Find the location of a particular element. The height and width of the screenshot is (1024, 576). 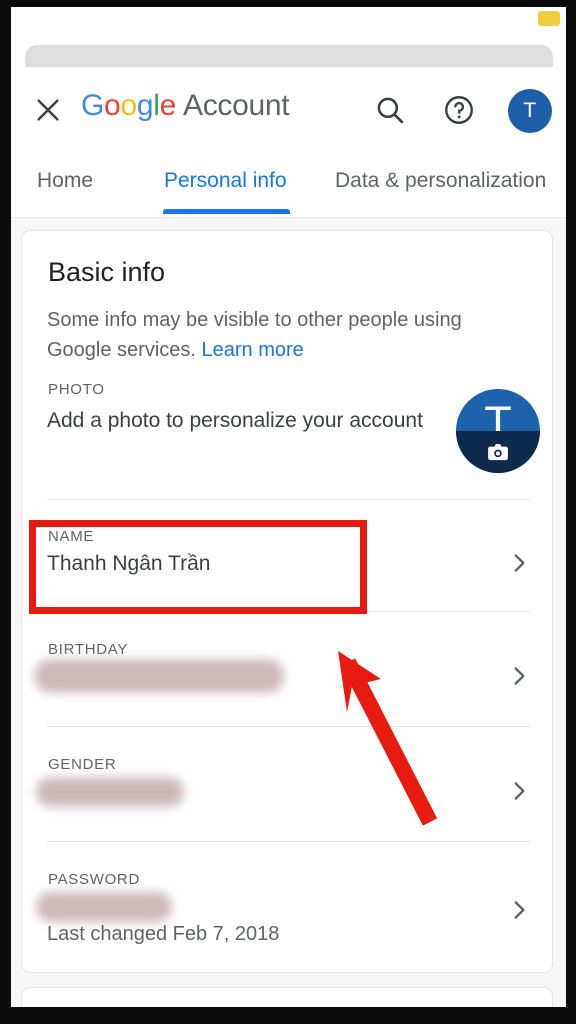

row-birthday: BIRTHDAY is located at coordinates (288, 678).